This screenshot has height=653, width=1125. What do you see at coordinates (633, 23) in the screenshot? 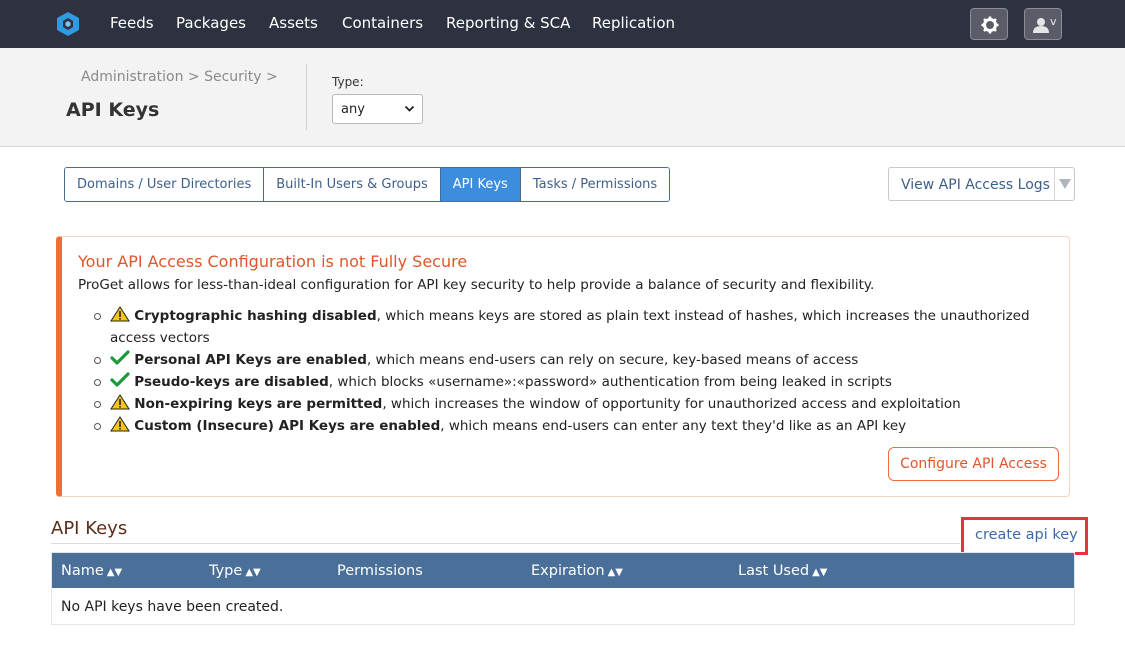
I see `nav-replication: Replication` at bounding box center [633, 23].